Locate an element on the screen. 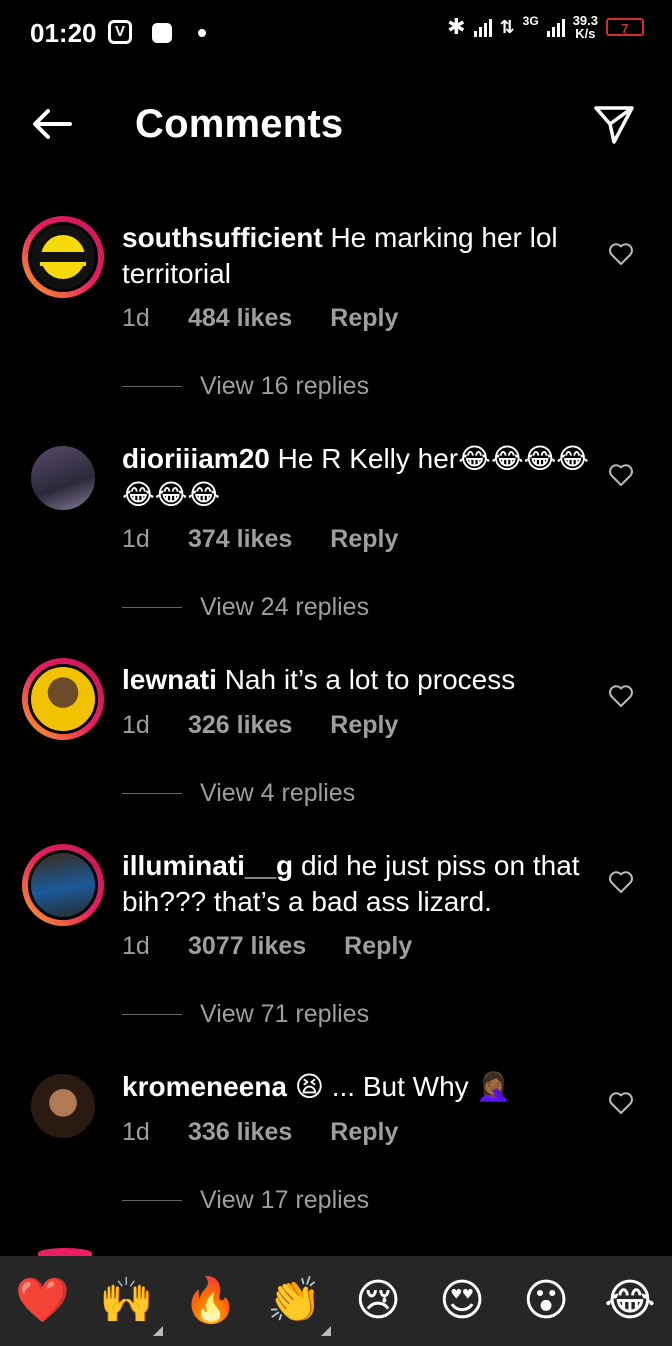 The image size is (672, 1346). view-replies-button: View 16 replies is located at coordinates (245, 386).